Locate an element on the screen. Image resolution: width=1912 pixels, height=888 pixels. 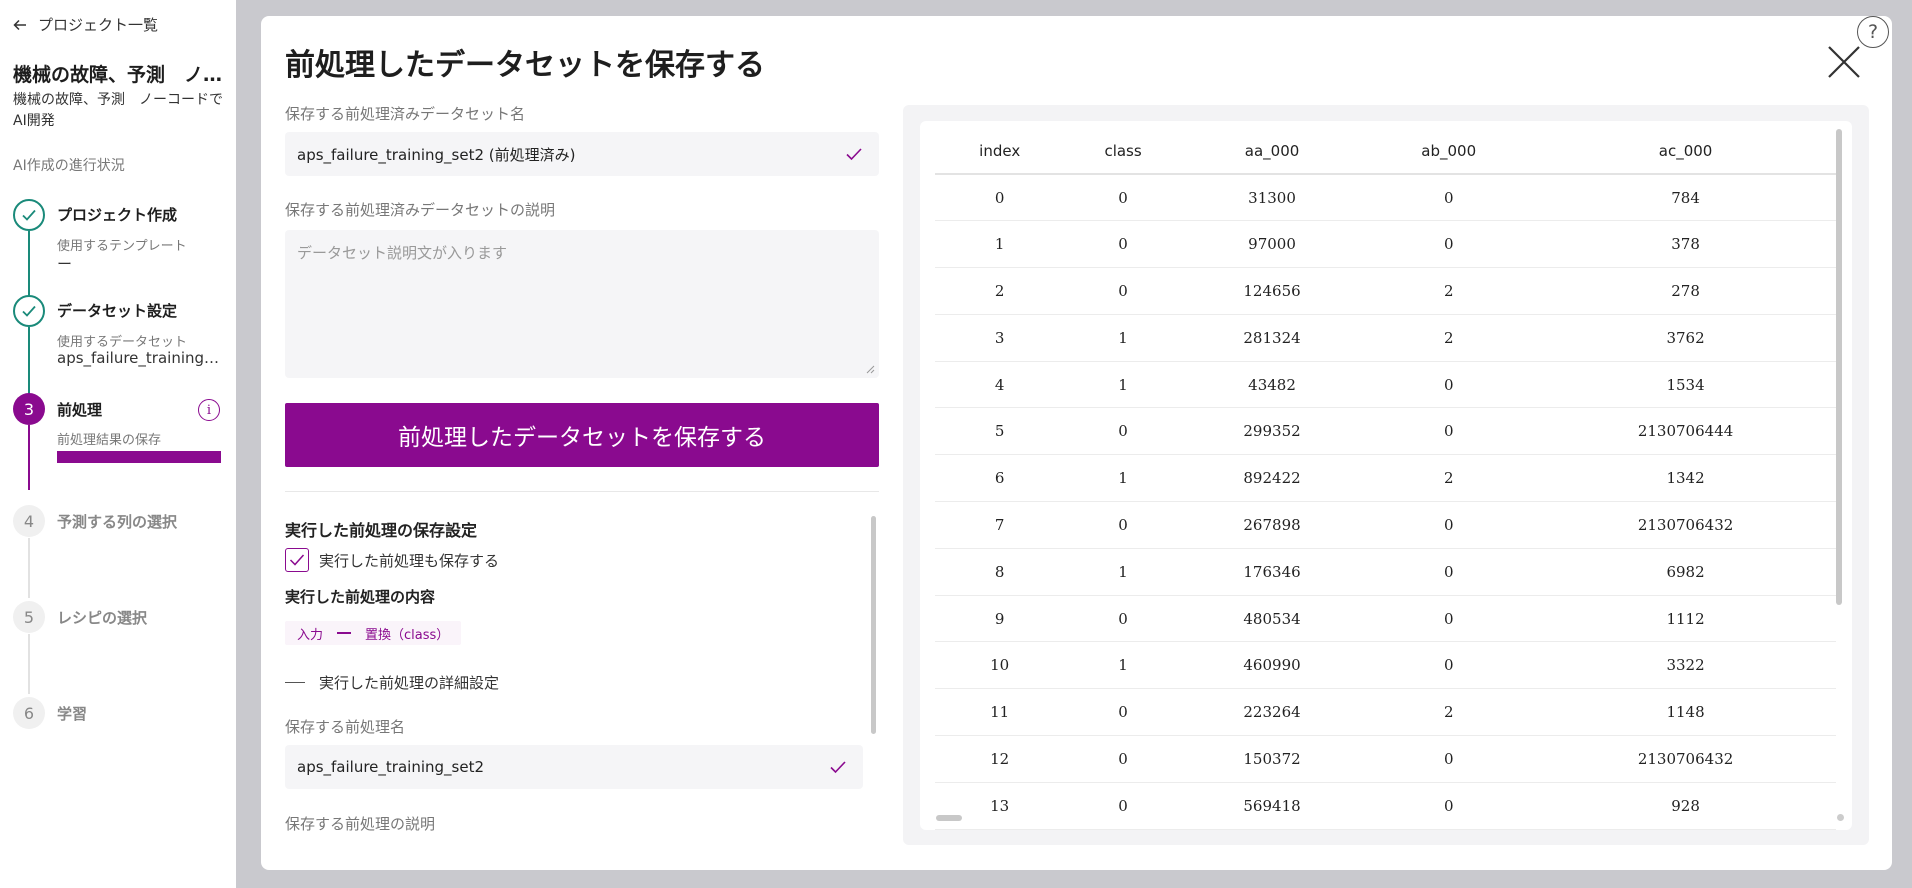
table-cell: 6 is located at coordinates (1000, 478).